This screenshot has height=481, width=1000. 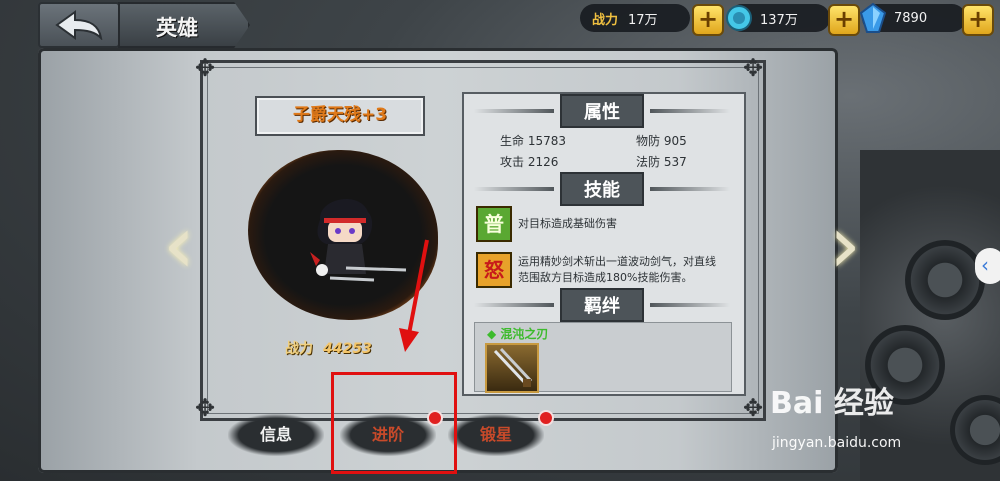 I want to click on stat-hp: 生命 15783, so click(x=533, y=141).